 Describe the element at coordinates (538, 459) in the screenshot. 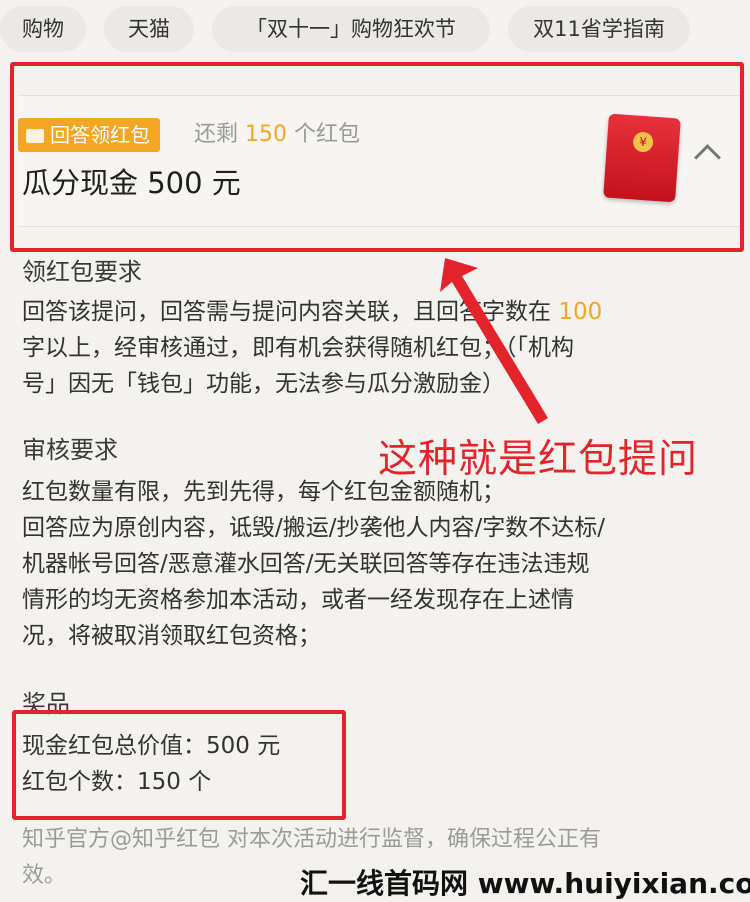

I see `annotation-text: 这种就是红包提问` at that location.